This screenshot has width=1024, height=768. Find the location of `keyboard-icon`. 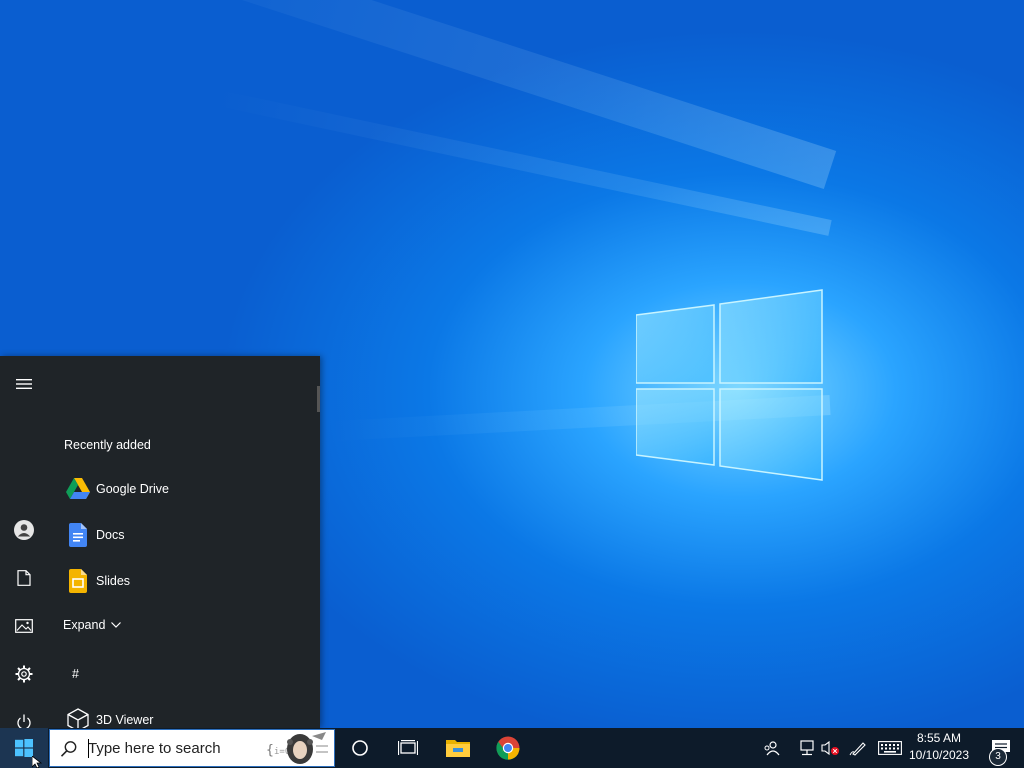

keyboard-icon is located at coordinates (890, 748).